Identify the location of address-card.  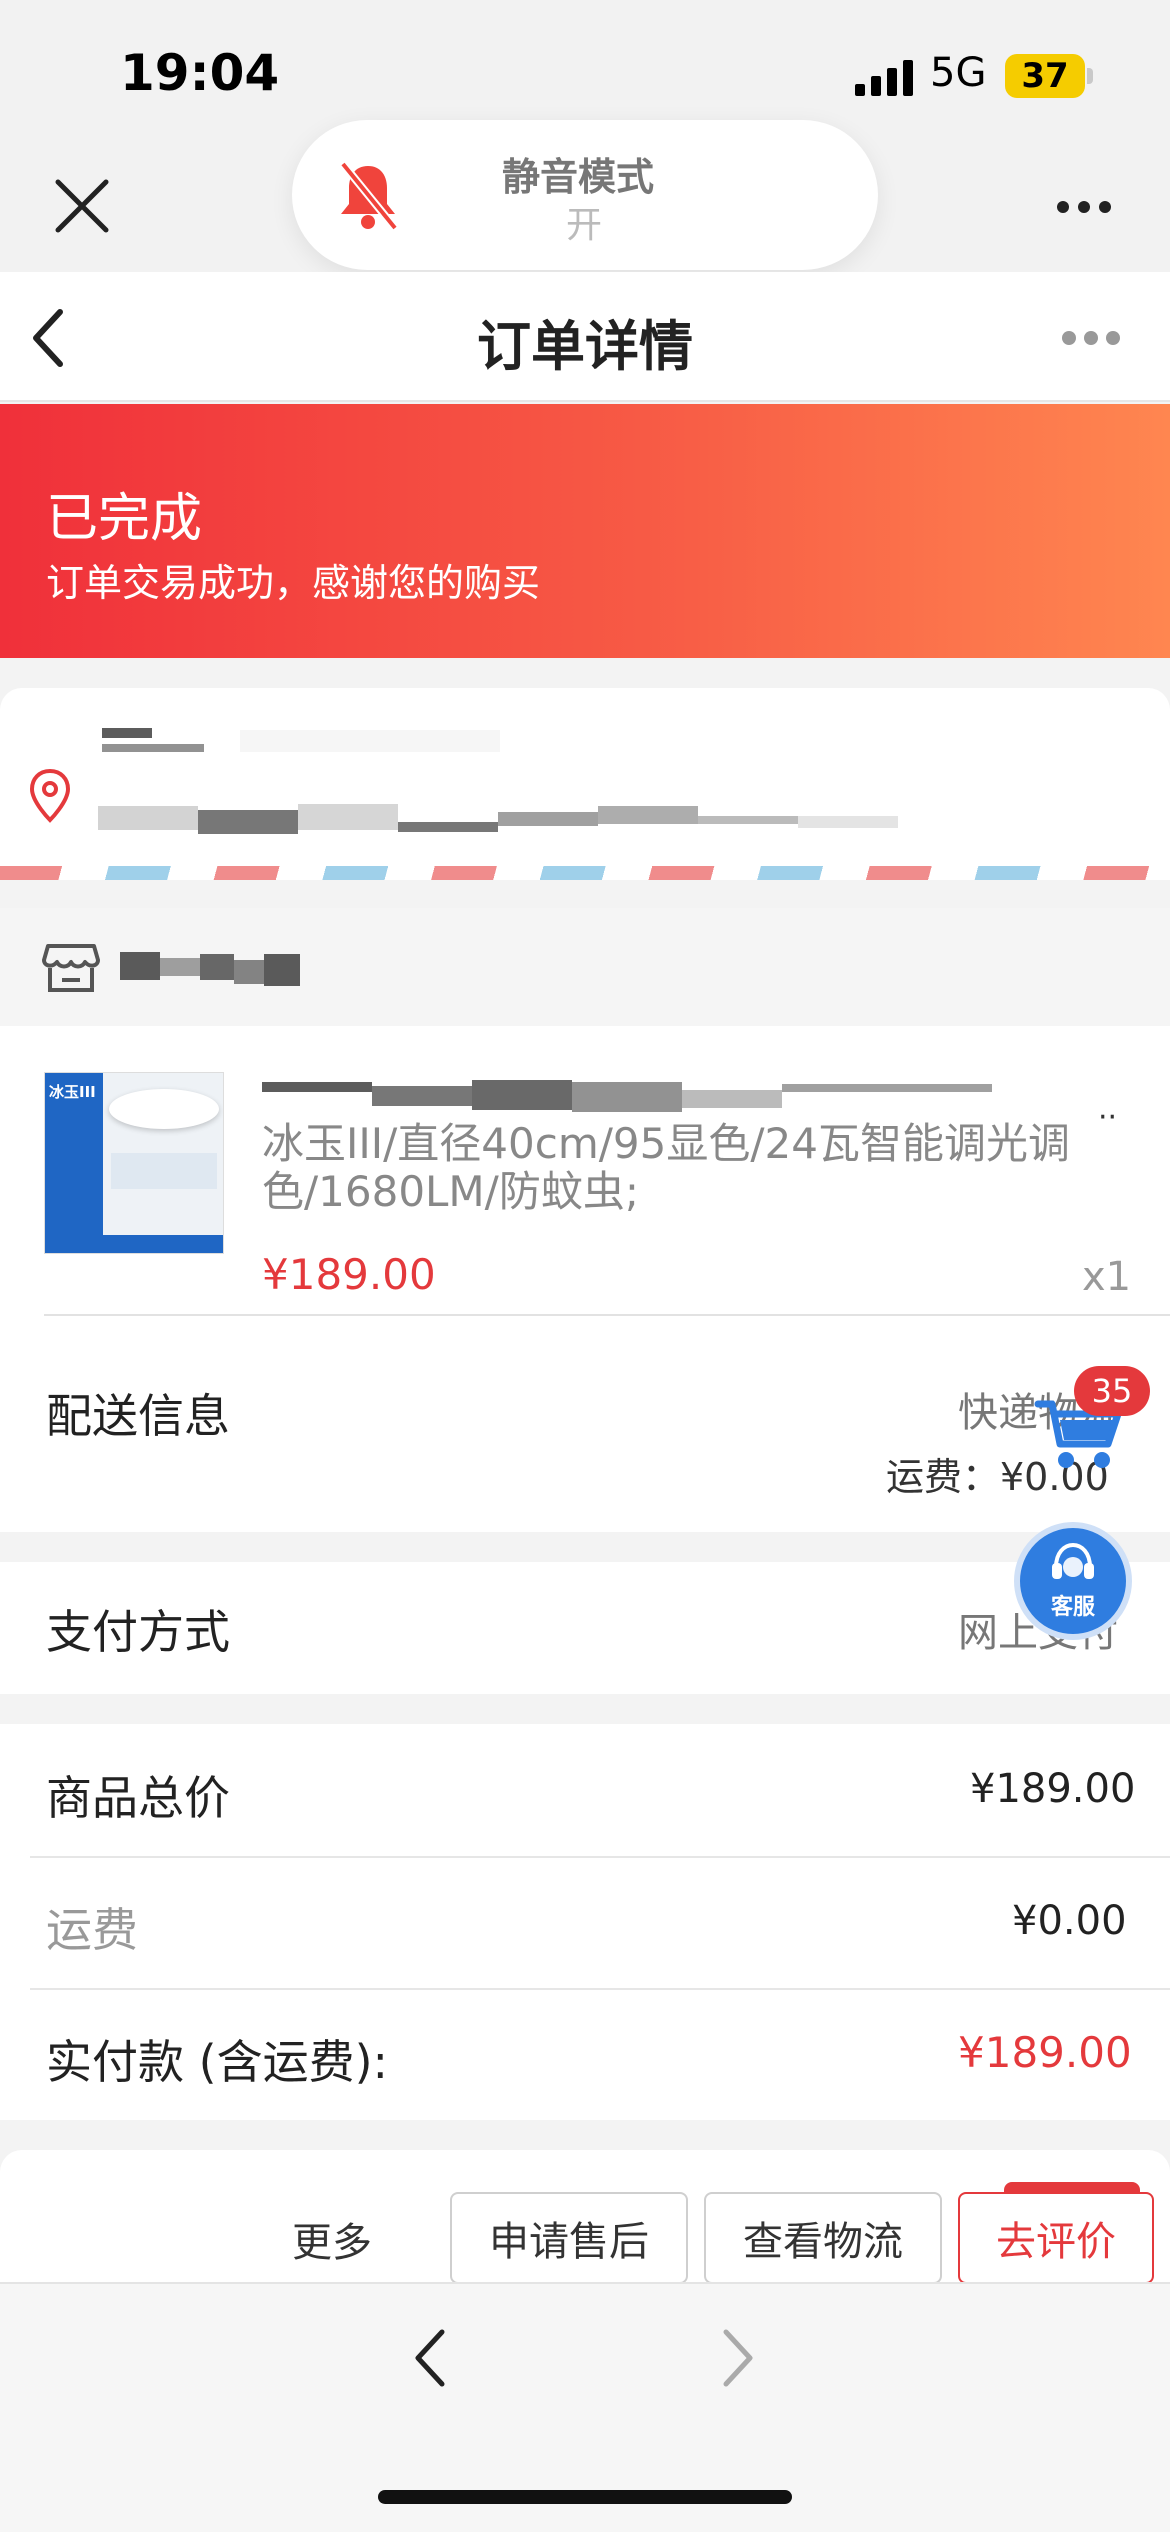
(585, 784).